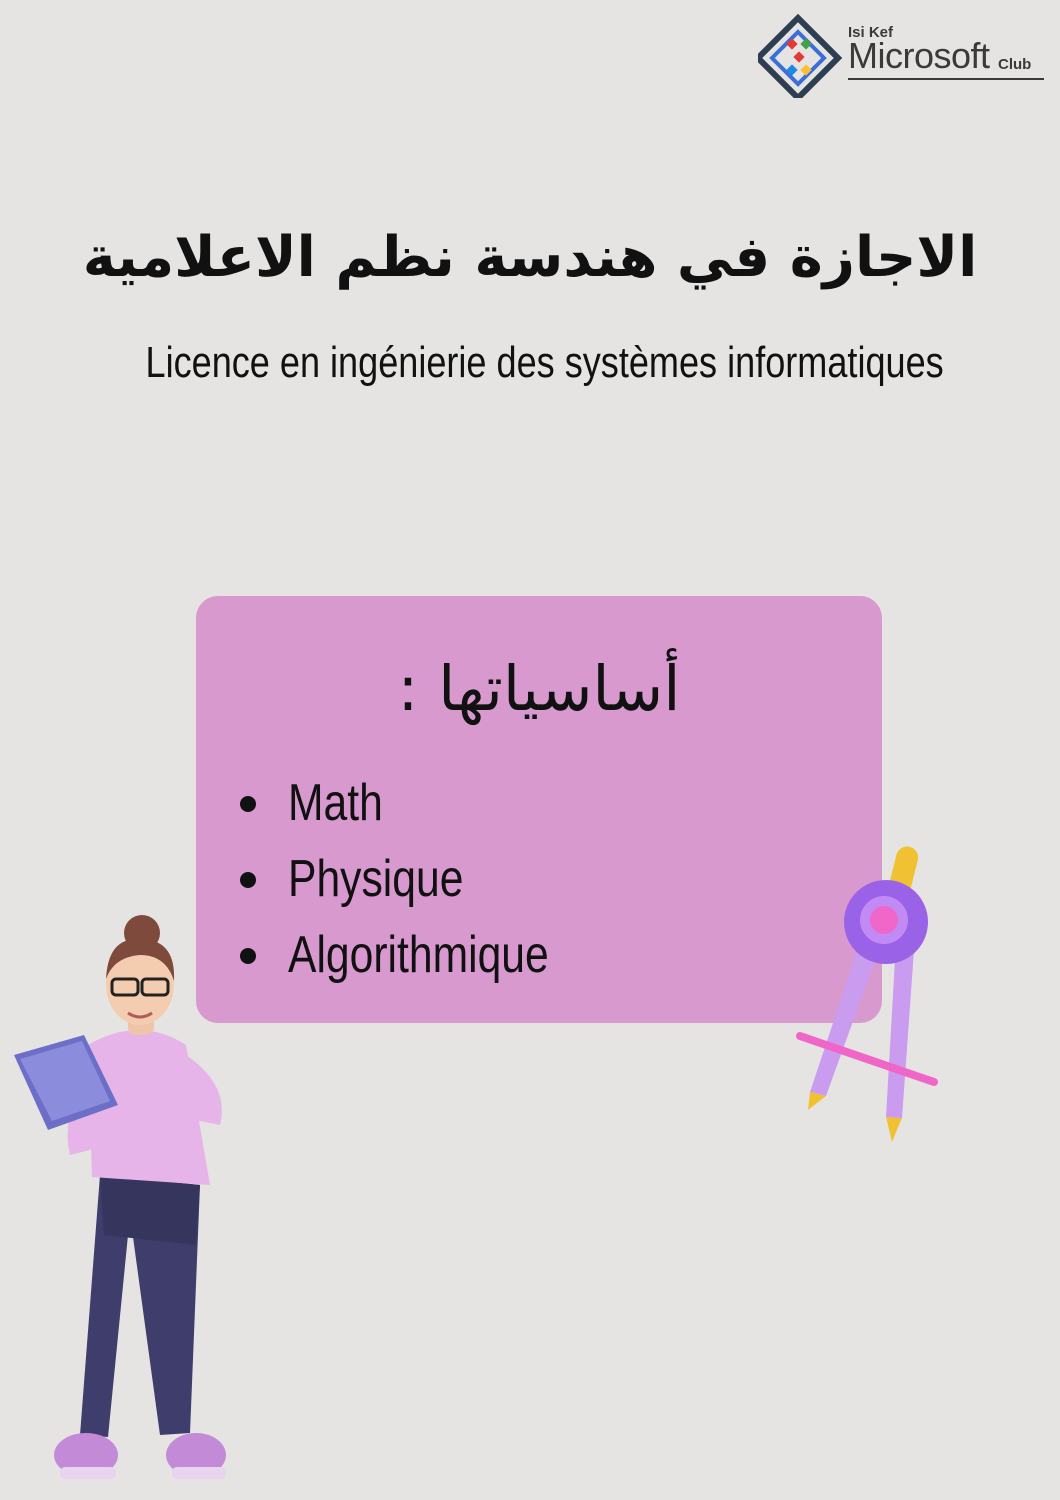  What do you see at coordinates (530, 257) in the screenshot?
I see `page-title-arabic: الاجازة في هندسة نظم الاعلامية` at bounding box center [530, 257].